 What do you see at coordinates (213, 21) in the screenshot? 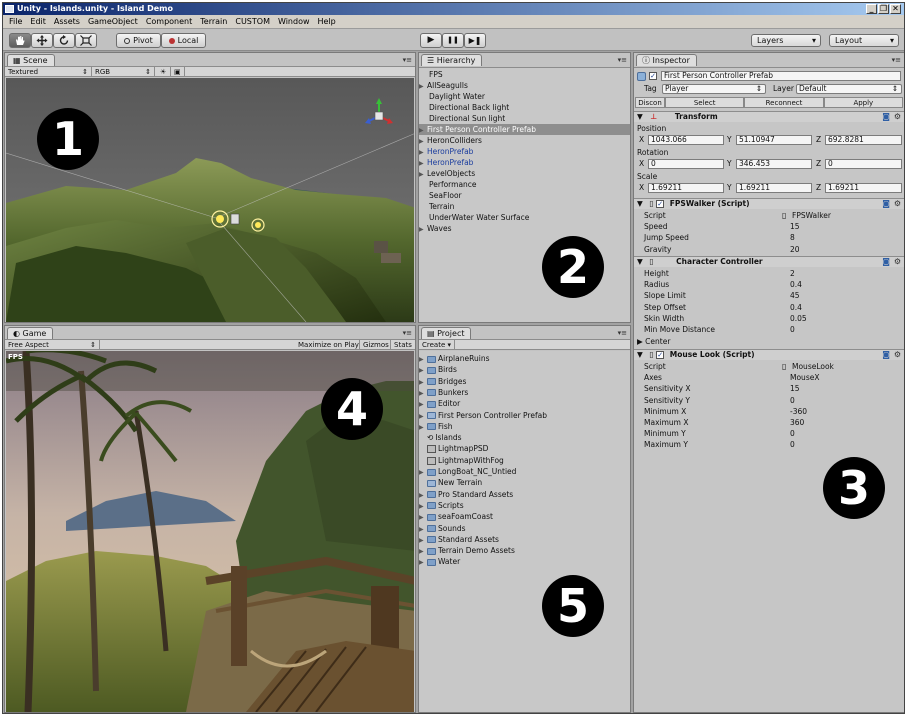
I see `menu-terrain: Terrain` at bounding box center [213, 21].